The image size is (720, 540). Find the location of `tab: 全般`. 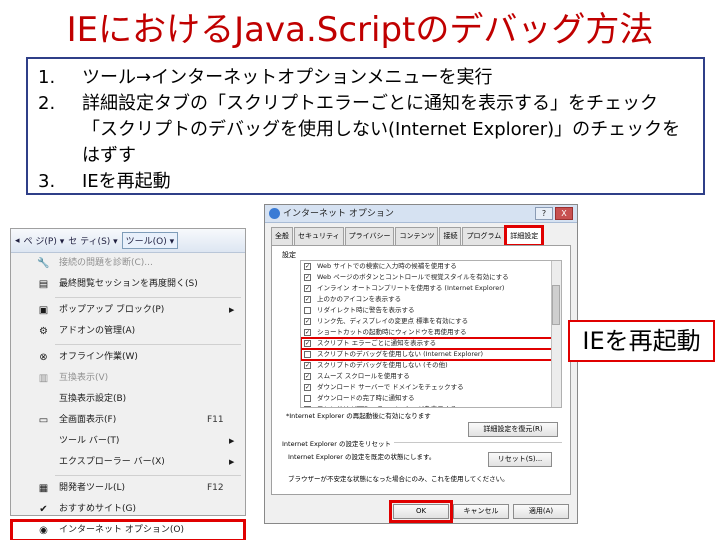

tab: 全般 is located at coordinates (282, 236).